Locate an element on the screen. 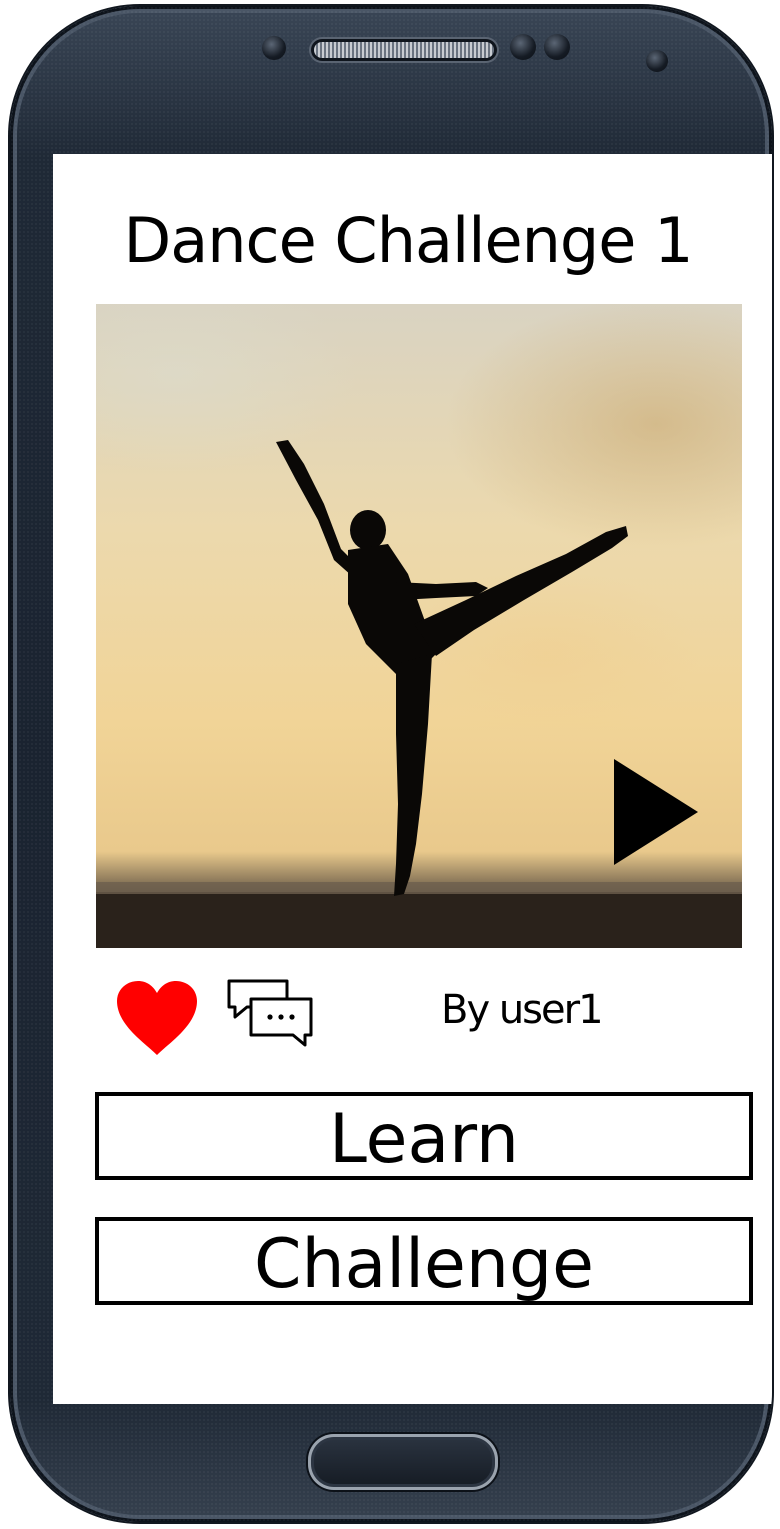 Image resolution: width=780 pixels, height=1529 pixels. earpiece-speaker is located at coordinates (404, 50).